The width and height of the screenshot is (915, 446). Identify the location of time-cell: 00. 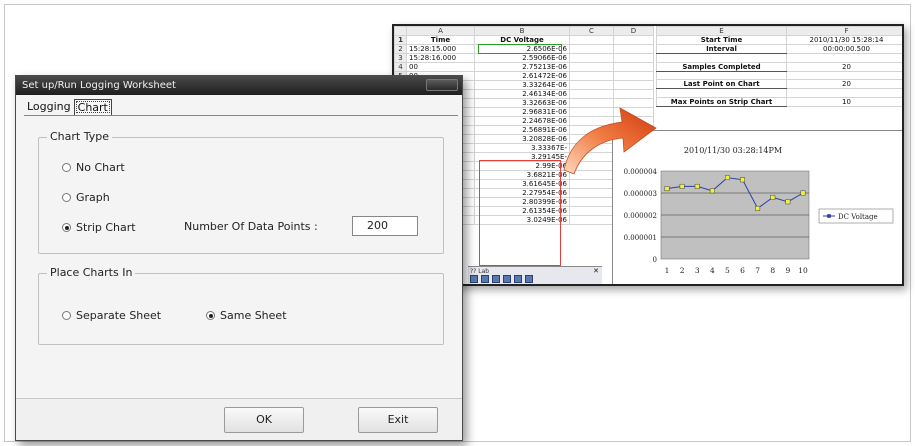
(440, 67).